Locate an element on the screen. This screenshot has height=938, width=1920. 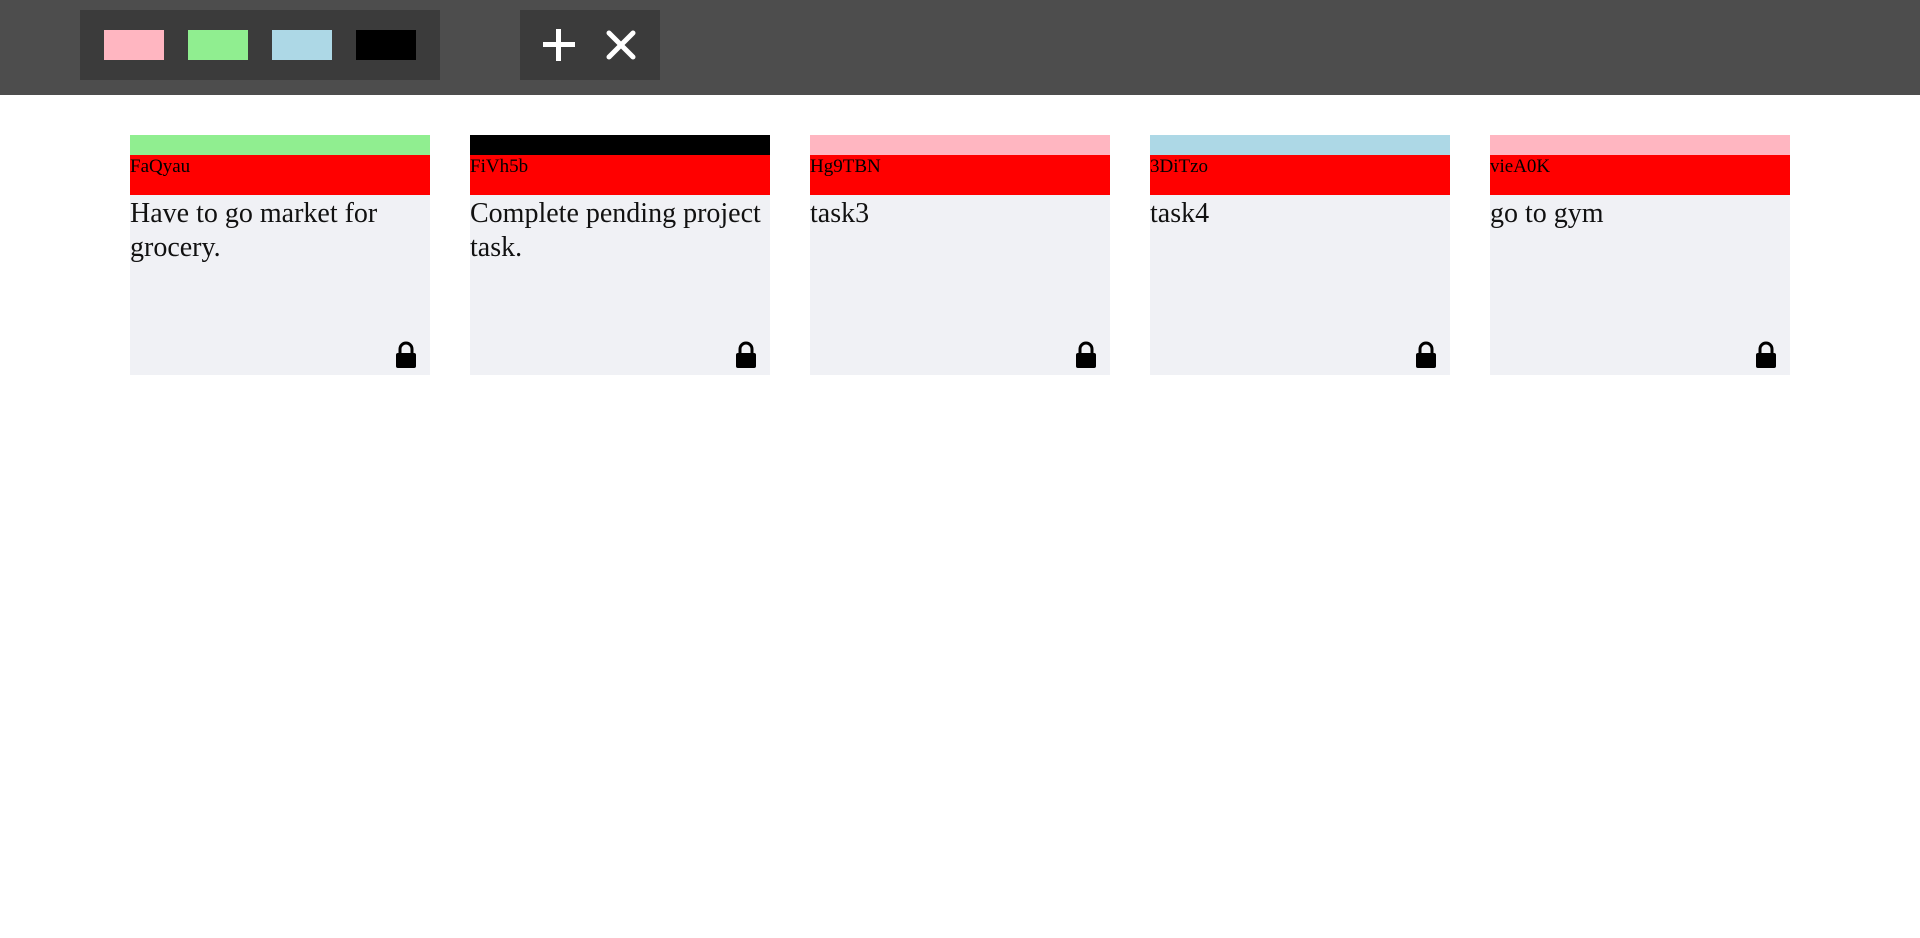
note-card: vieA0K go to gym is located at coordinates (1640, 255).